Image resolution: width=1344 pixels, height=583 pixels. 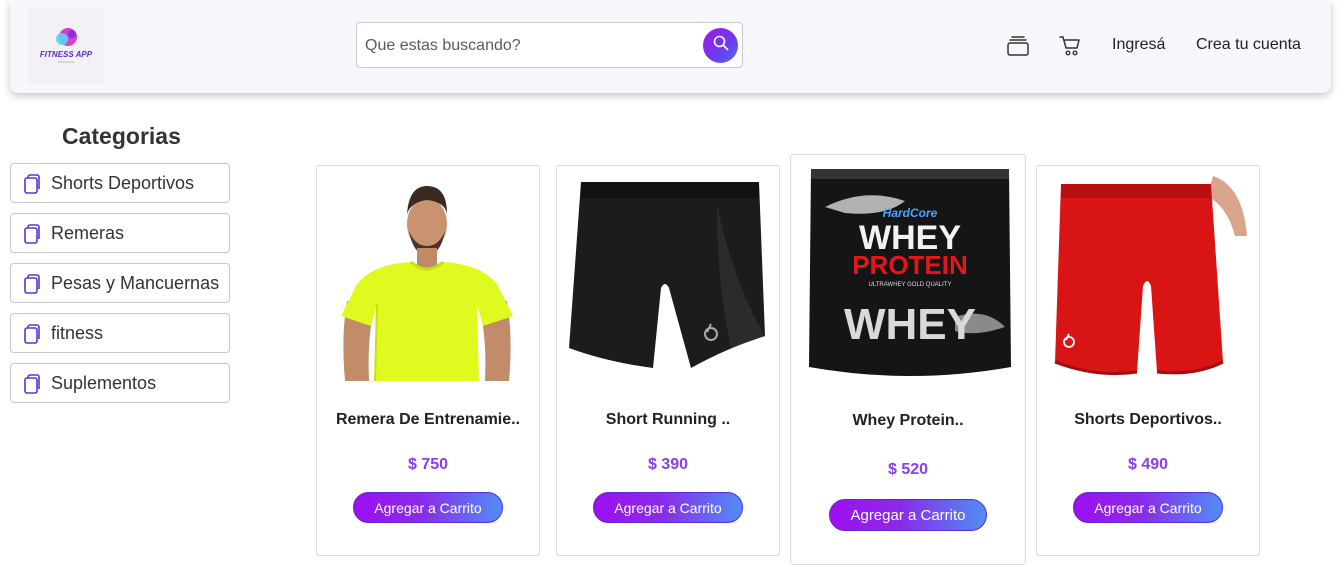 What do you see at coordinates (910, 285) in the screenshot?
I see `whey-tagline-text: ULTRAWHEY GOLD QUALITY` at bounding box center [910, 285].